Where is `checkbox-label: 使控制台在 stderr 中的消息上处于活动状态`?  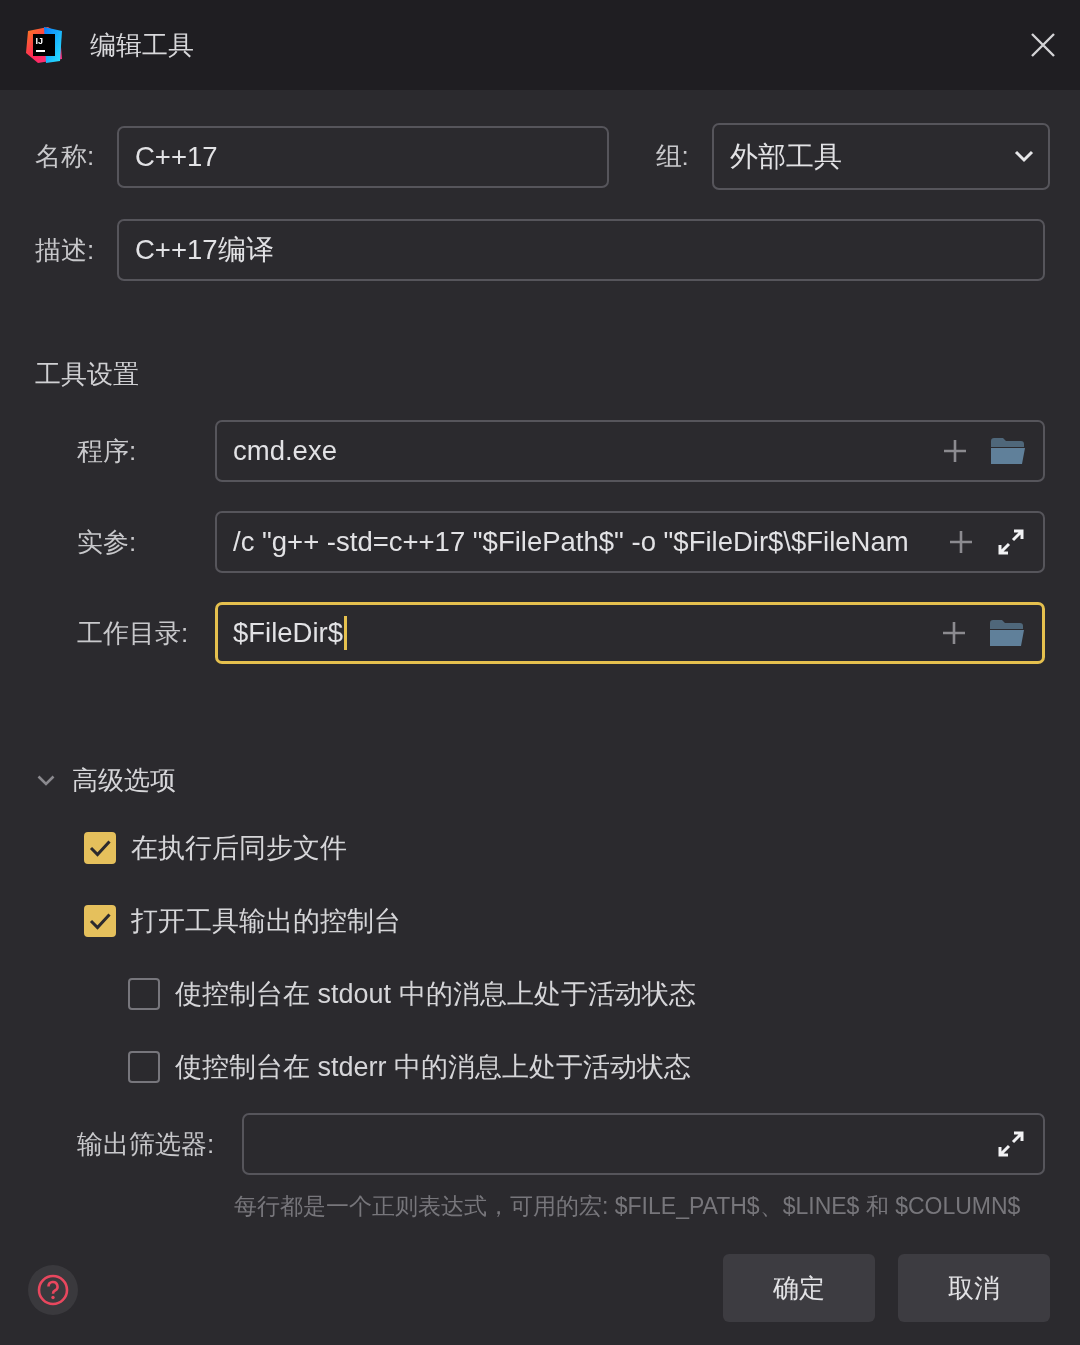 checkbox-label: 使控制台在 stderr 中的消息上处于活动状态 is located at coordinates (433, 1067).